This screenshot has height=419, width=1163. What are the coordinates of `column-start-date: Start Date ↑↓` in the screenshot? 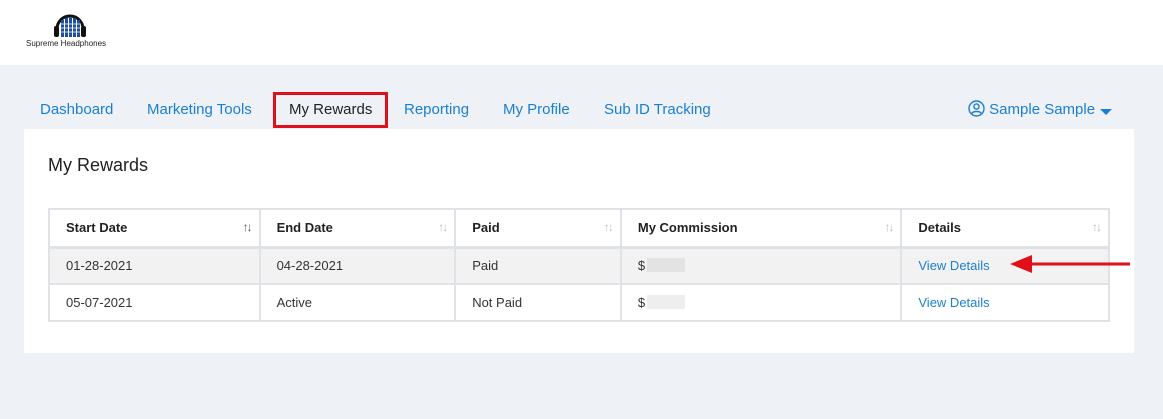 It's located at (154, 228).